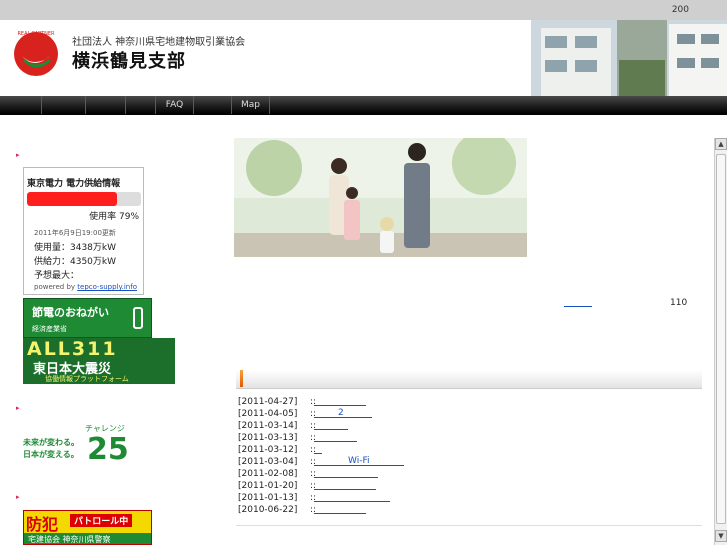 This screenshot has width=727, height=545. I want to click on setsuden-banner: 節電のおねがい 経済産業省, so click(87, 318).